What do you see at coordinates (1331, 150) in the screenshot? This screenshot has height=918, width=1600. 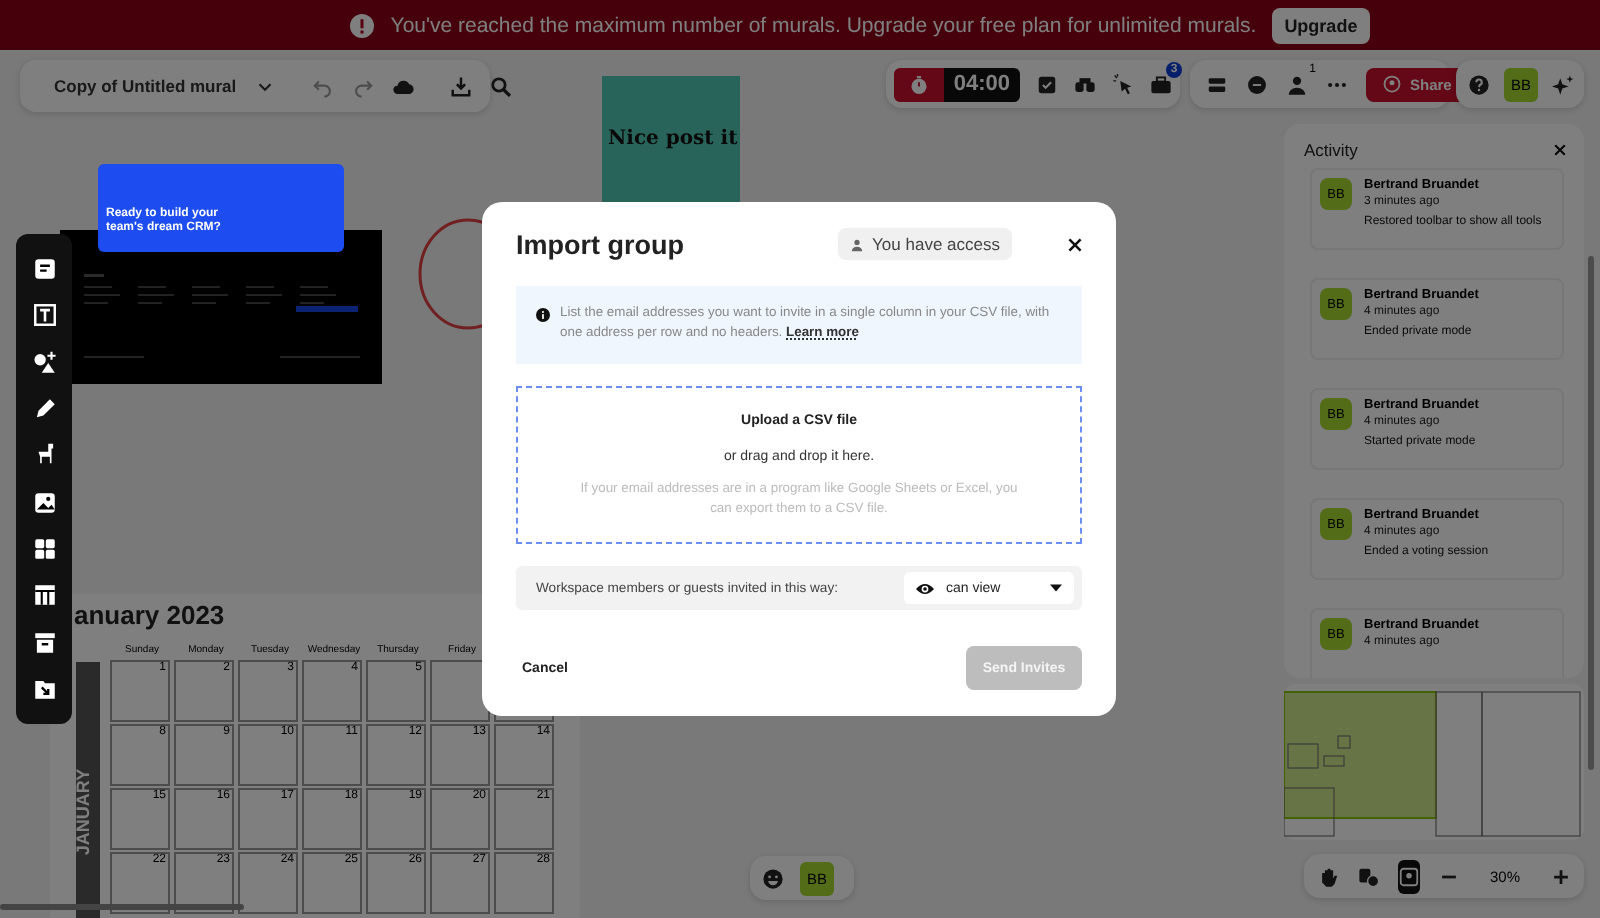 I see `activity-title: Activity` at bounding box center [1331, 150].